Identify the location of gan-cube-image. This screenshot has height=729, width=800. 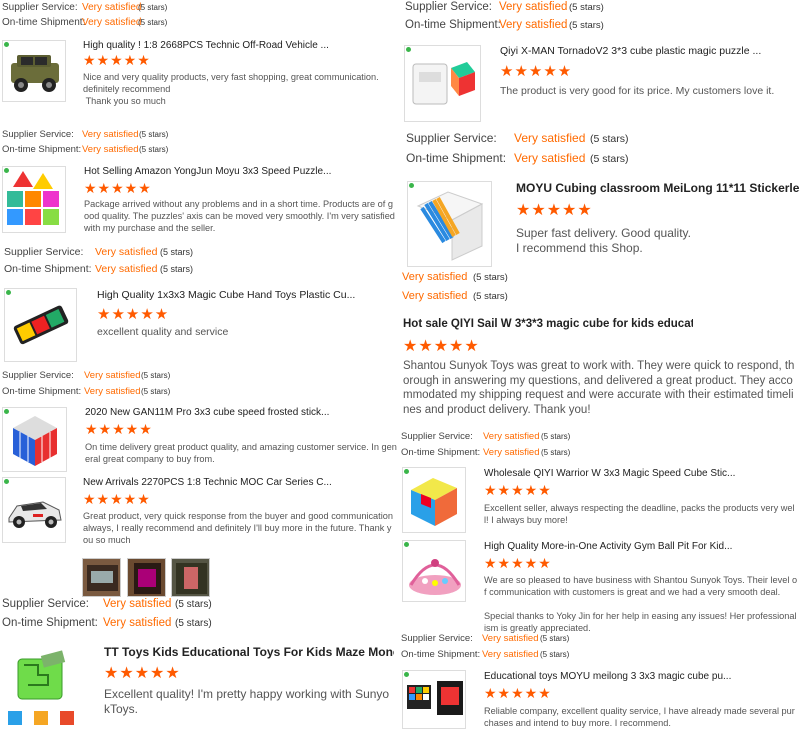
(35, 441).